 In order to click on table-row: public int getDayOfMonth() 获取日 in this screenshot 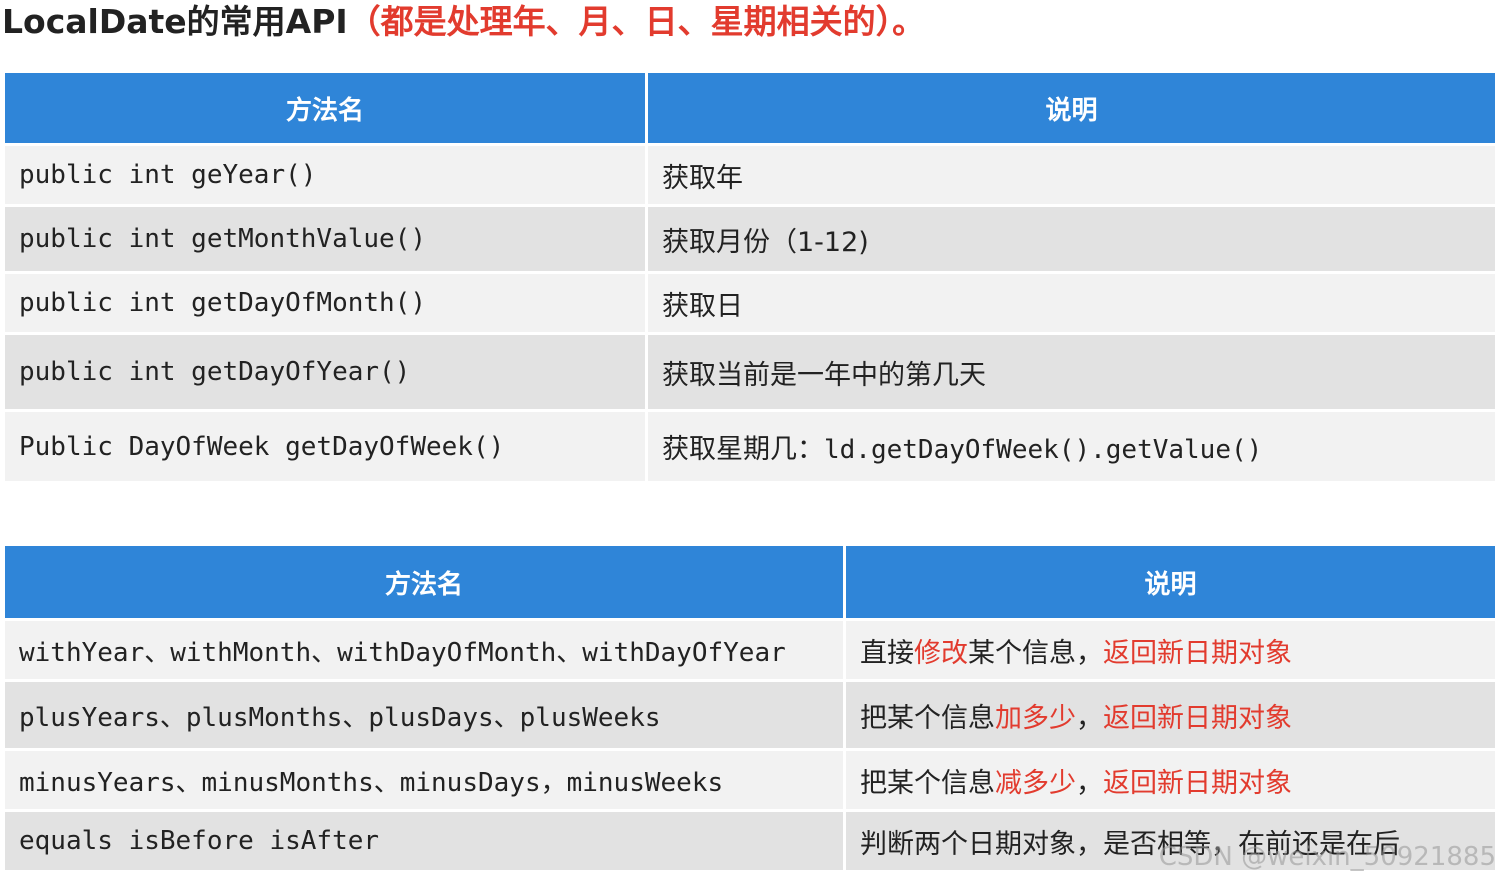, I will do `click(750, 303)`.